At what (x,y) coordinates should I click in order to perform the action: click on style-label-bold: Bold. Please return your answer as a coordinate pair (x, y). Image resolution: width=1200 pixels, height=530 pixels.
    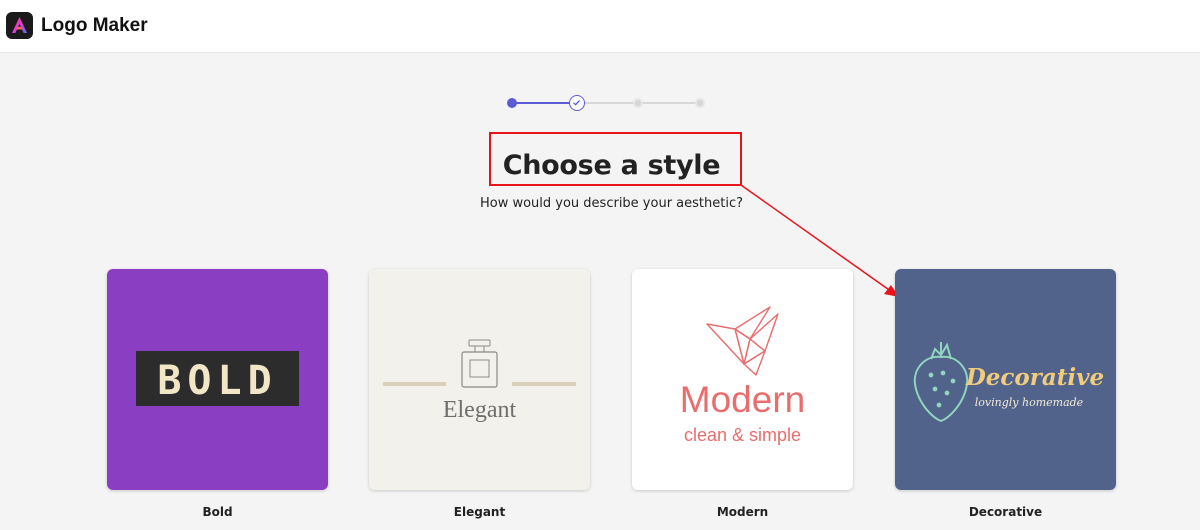
    Looking at the image, I should click on (217, 512).